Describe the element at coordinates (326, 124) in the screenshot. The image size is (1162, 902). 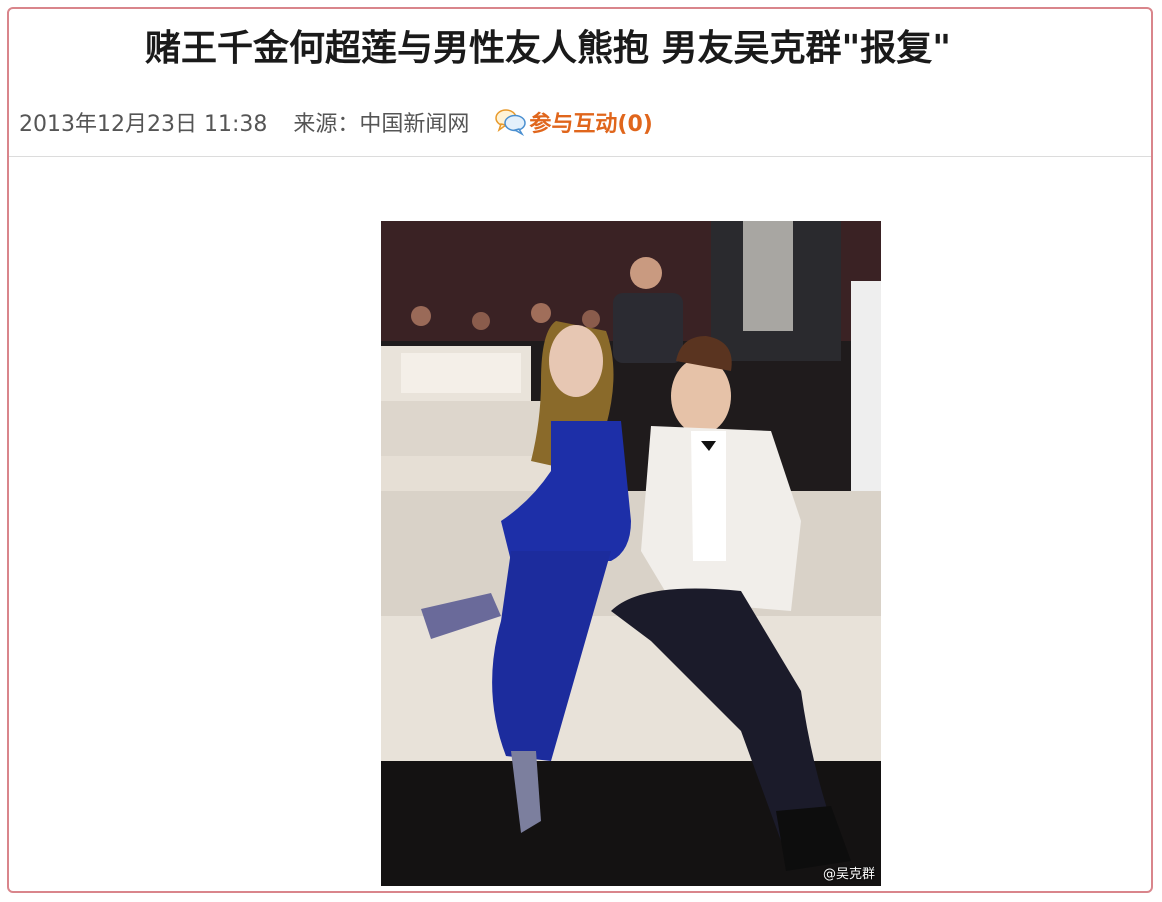
I see `source-label: 来源：` at that location.